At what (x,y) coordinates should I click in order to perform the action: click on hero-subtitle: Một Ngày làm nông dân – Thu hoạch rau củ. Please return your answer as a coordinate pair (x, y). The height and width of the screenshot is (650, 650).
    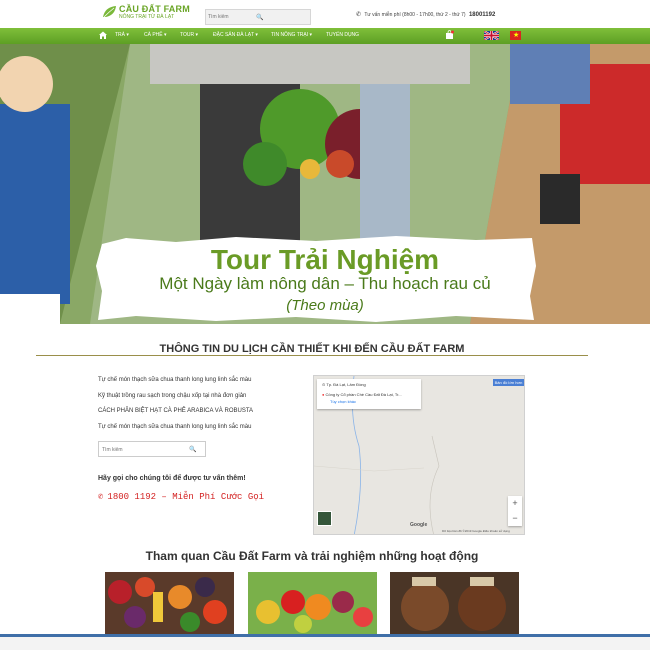
    Looking at the image, I should click on (325, 283).